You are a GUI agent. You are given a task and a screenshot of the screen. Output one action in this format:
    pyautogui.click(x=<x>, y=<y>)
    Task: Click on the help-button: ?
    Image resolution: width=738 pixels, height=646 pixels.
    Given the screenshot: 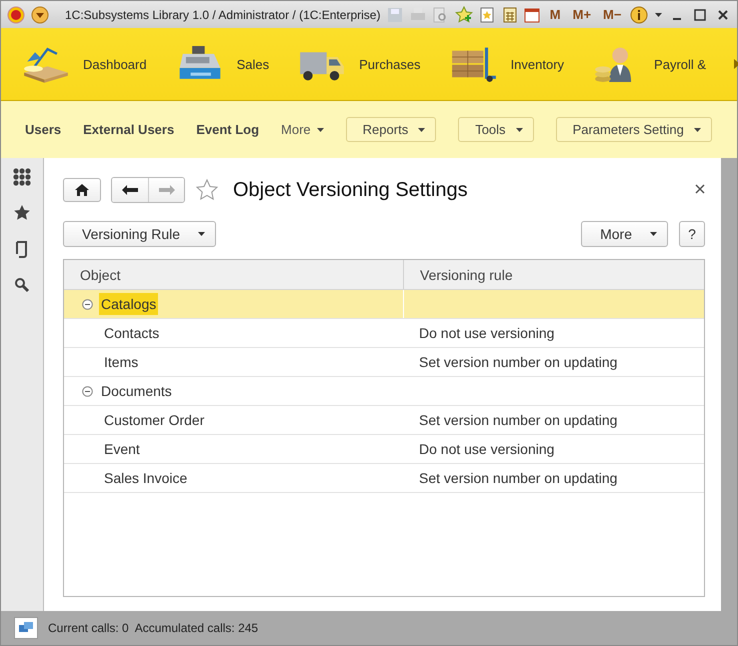 What is the action you would take?
    pyautogui.click(x=692, y=234)
    